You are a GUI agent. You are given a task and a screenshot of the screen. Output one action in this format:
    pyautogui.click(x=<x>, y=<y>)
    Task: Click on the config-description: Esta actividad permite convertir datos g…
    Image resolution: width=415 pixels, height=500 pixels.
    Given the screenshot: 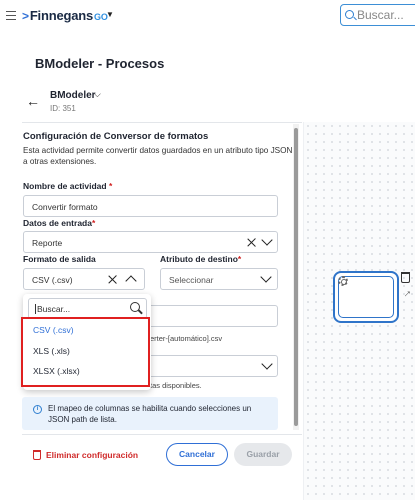 What is the action you would take?
    pyautogui.click(x=158, y=156)
    